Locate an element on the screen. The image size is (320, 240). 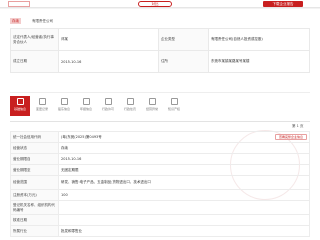
compare-button: 对比 is located at coordinates (155, 4).